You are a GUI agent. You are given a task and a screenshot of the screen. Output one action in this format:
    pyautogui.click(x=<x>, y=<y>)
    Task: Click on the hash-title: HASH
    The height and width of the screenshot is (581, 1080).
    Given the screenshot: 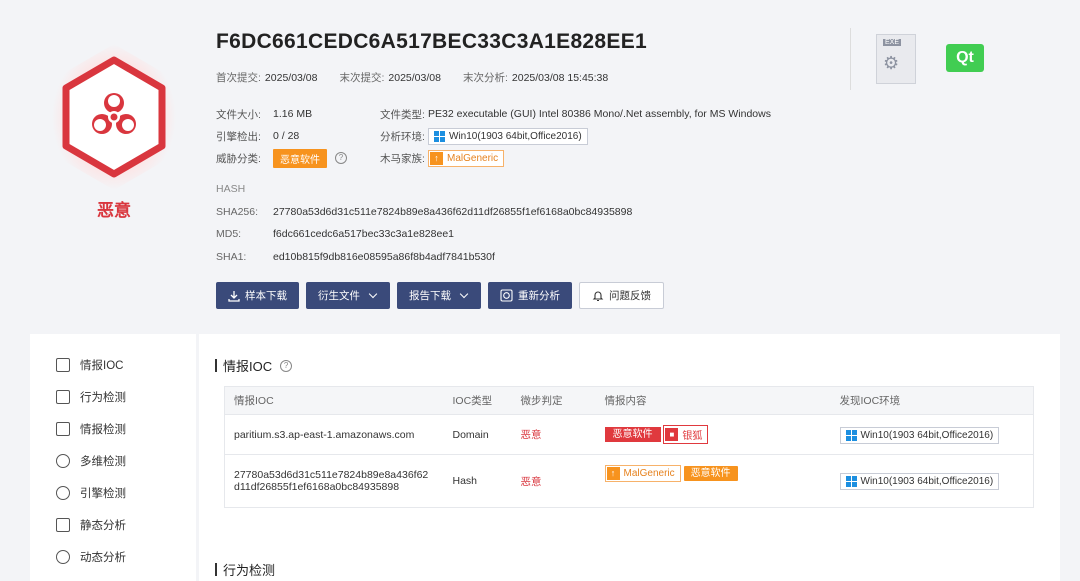 What is the action you would take?
    pyautogui.click(x=231, y=189)
    